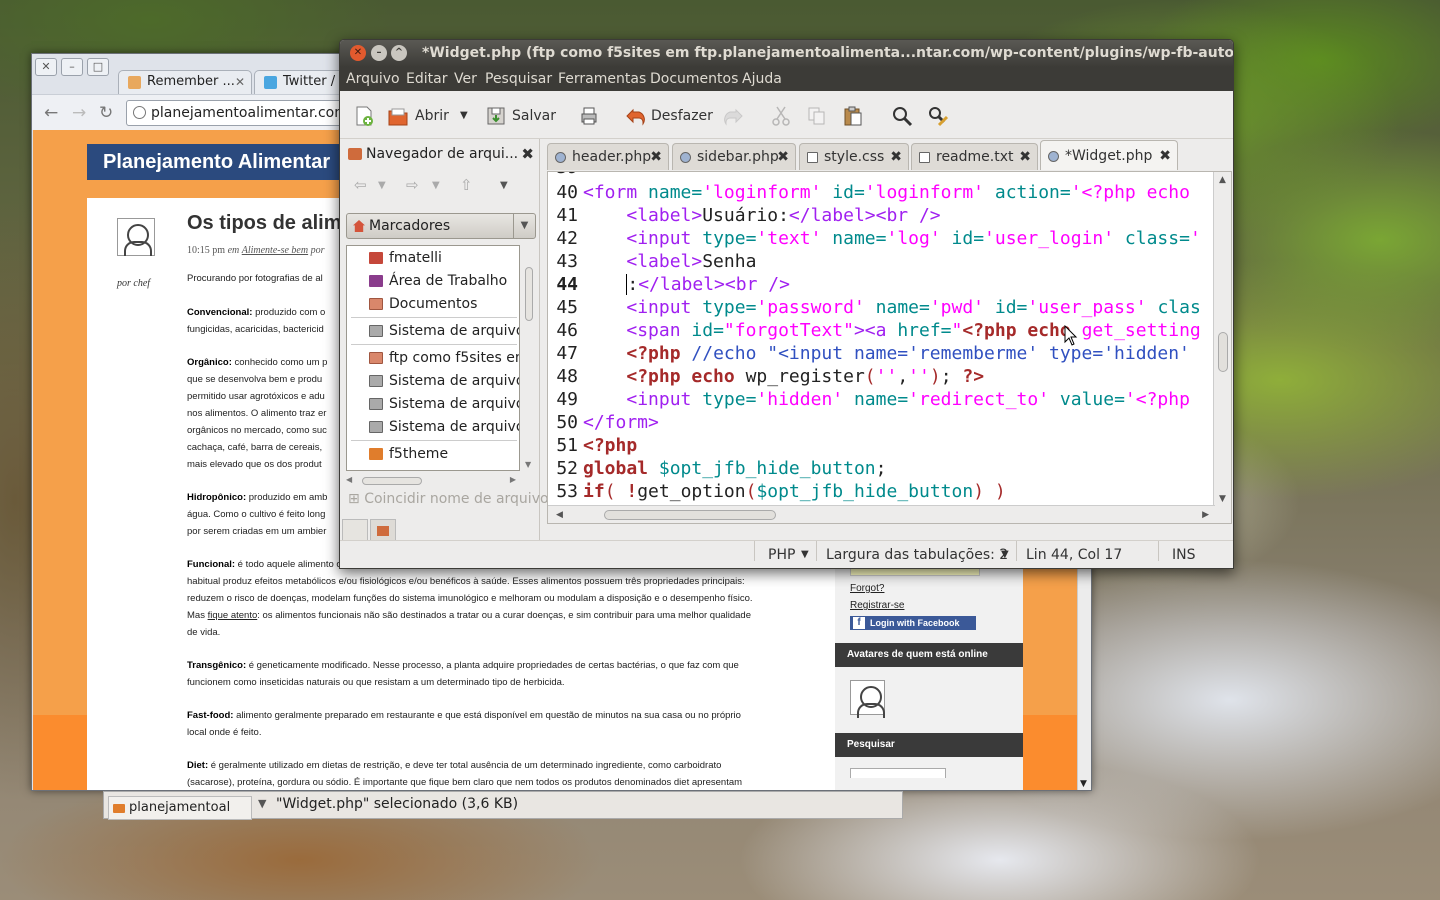 This screenshot has height=900, width=1440. I want to click on sidebar-search-input, so click(898, 773).